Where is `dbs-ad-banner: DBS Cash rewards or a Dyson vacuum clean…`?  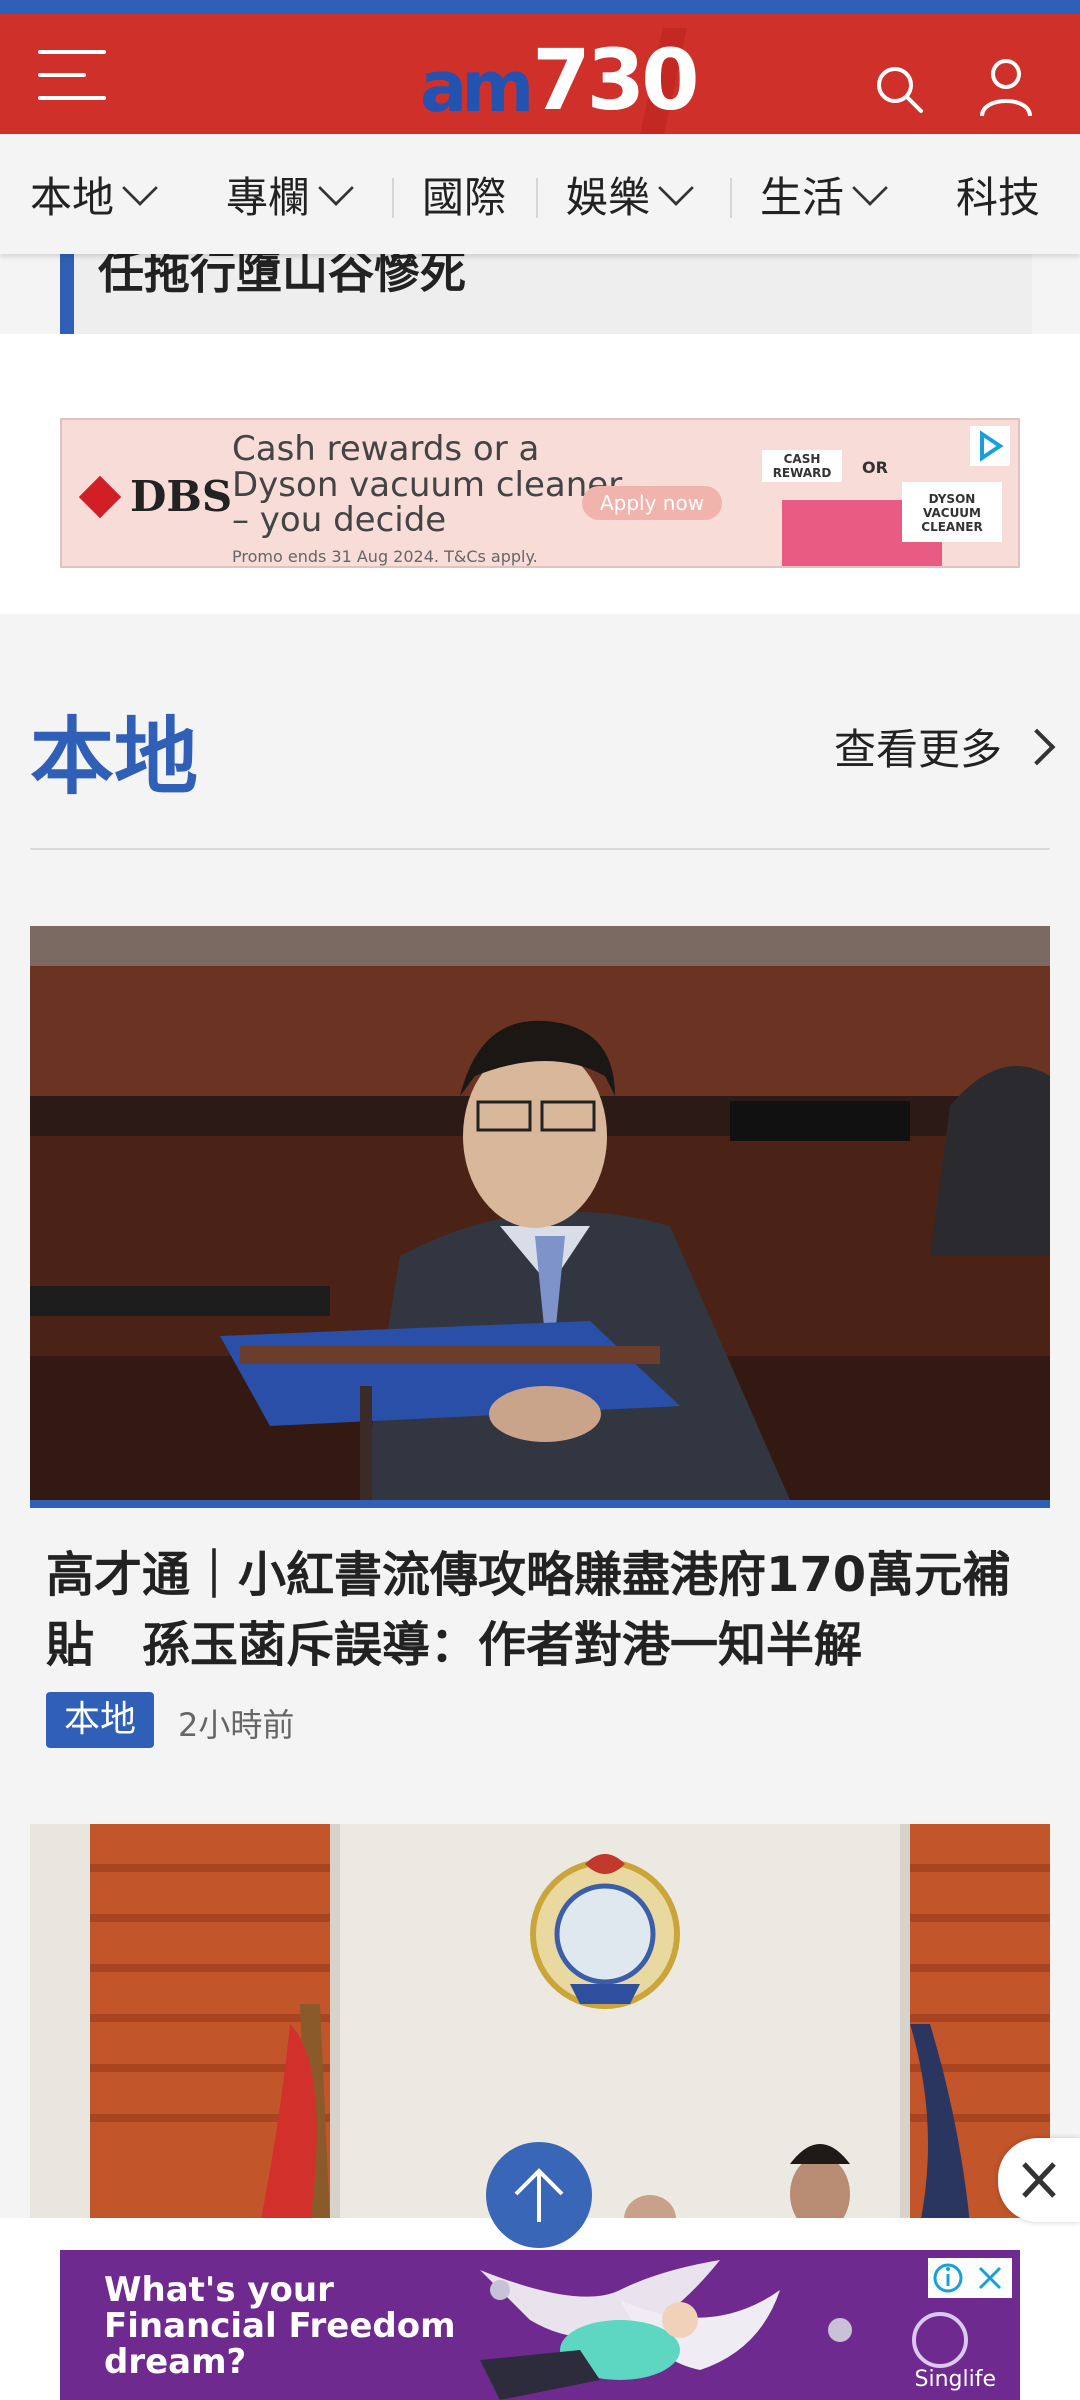 dbs-ad-banner: DBS Cash rewards or a Dyson vacuum clean… is located at coordinates (540, 493).